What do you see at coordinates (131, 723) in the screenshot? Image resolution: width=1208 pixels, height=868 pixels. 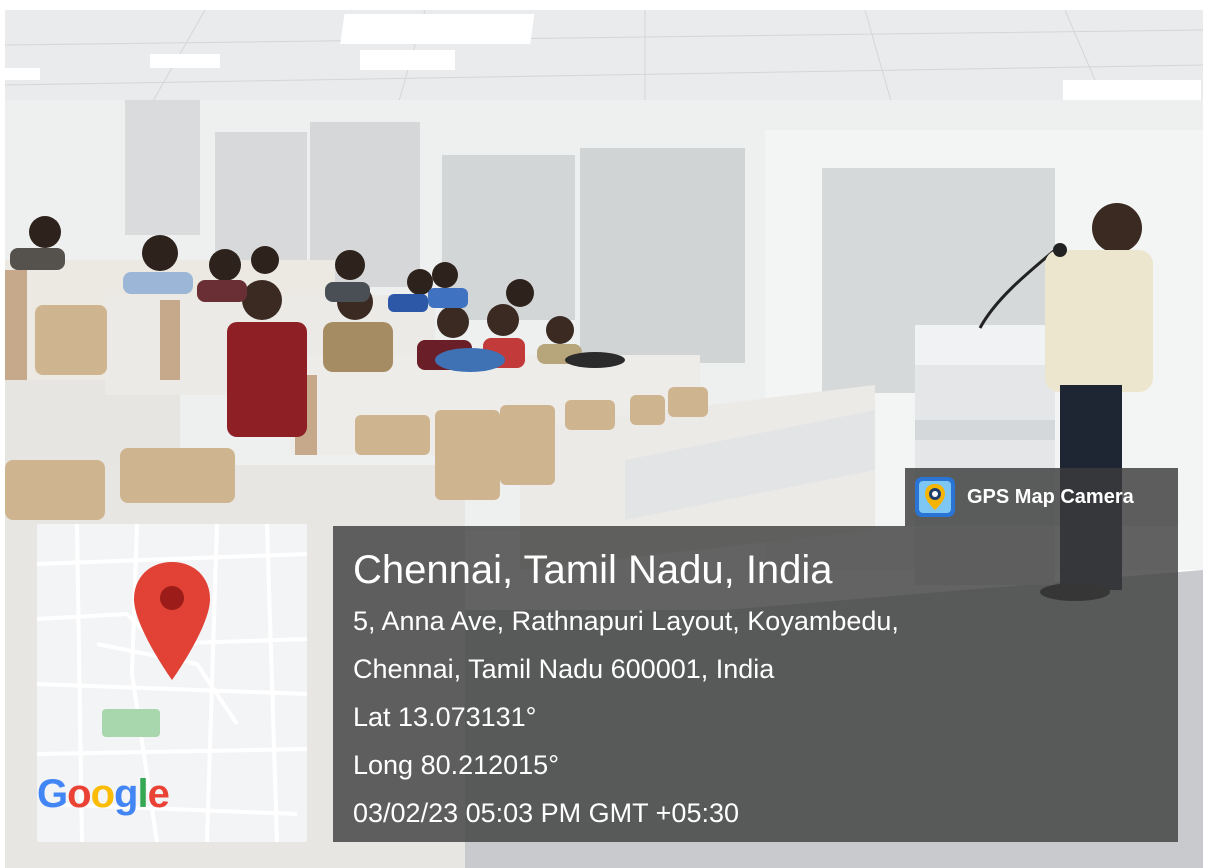 I see `park-area` at bounding box center [131, 723].